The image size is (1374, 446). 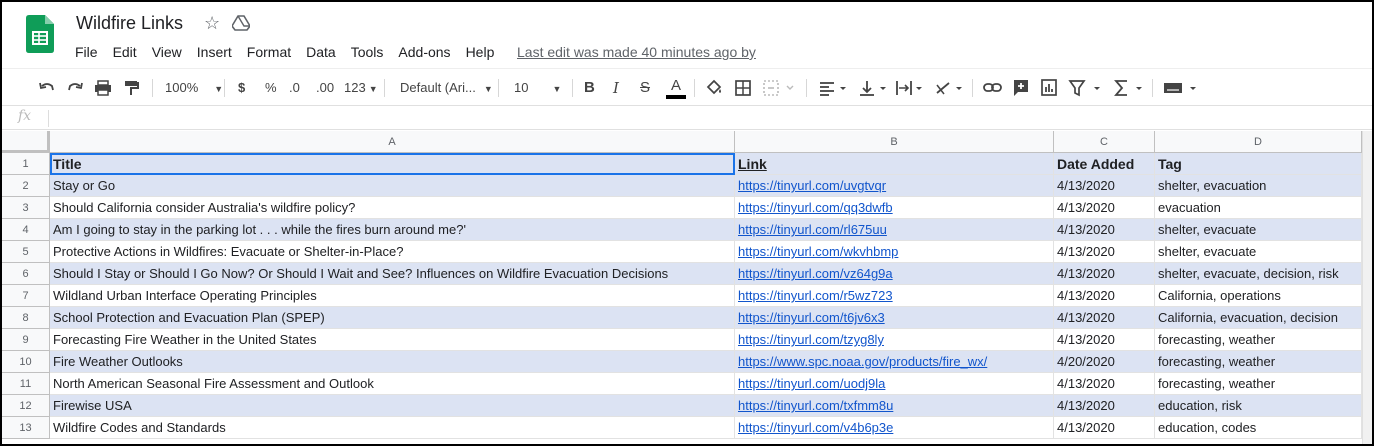 I want to click on last-edit-link: Last edit was made 40 minutes ago by, so click(x=636, y=52).